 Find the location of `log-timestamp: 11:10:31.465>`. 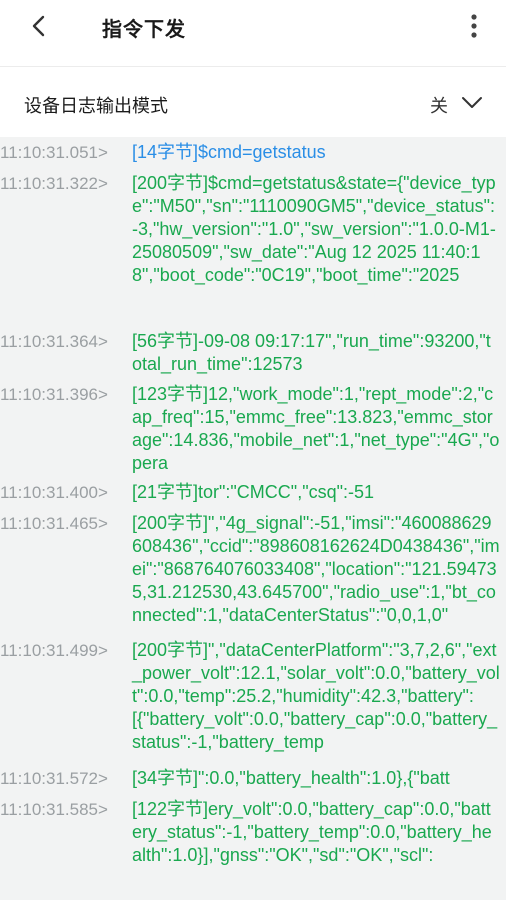

log-timestamp: 11:10:31.465> is located at coordinates (54, 523).